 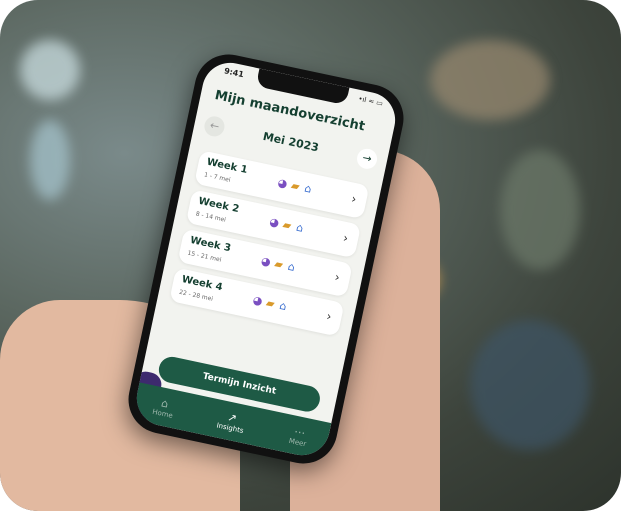 I want to click on tab-insights: ↗ Insights, so click(x=231, y=421).